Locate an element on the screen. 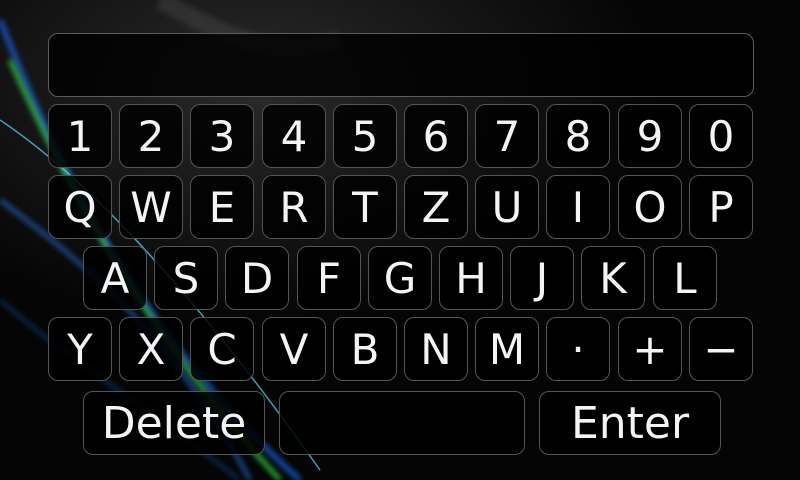 The width and height of the screenshot is (800, 480). key-home-0: A is located at coordinates (115, 278).